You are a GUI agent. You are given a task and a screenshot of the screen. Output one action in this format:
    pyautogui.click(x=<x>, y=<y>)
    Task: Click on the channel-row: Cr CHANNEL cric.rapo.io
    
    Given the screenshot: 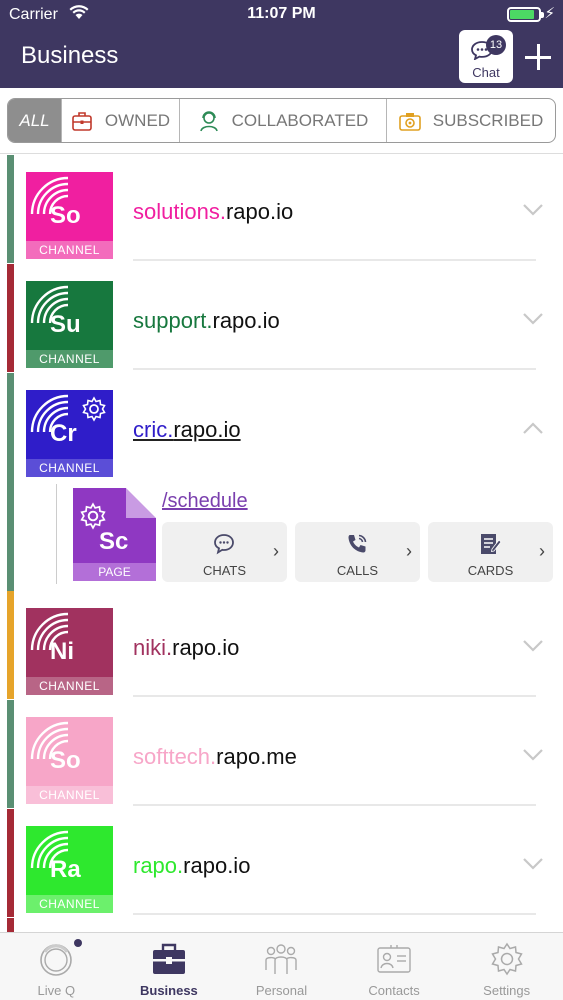 What is the action you would take?
    pyautogui.click(x=281, y=427)
    